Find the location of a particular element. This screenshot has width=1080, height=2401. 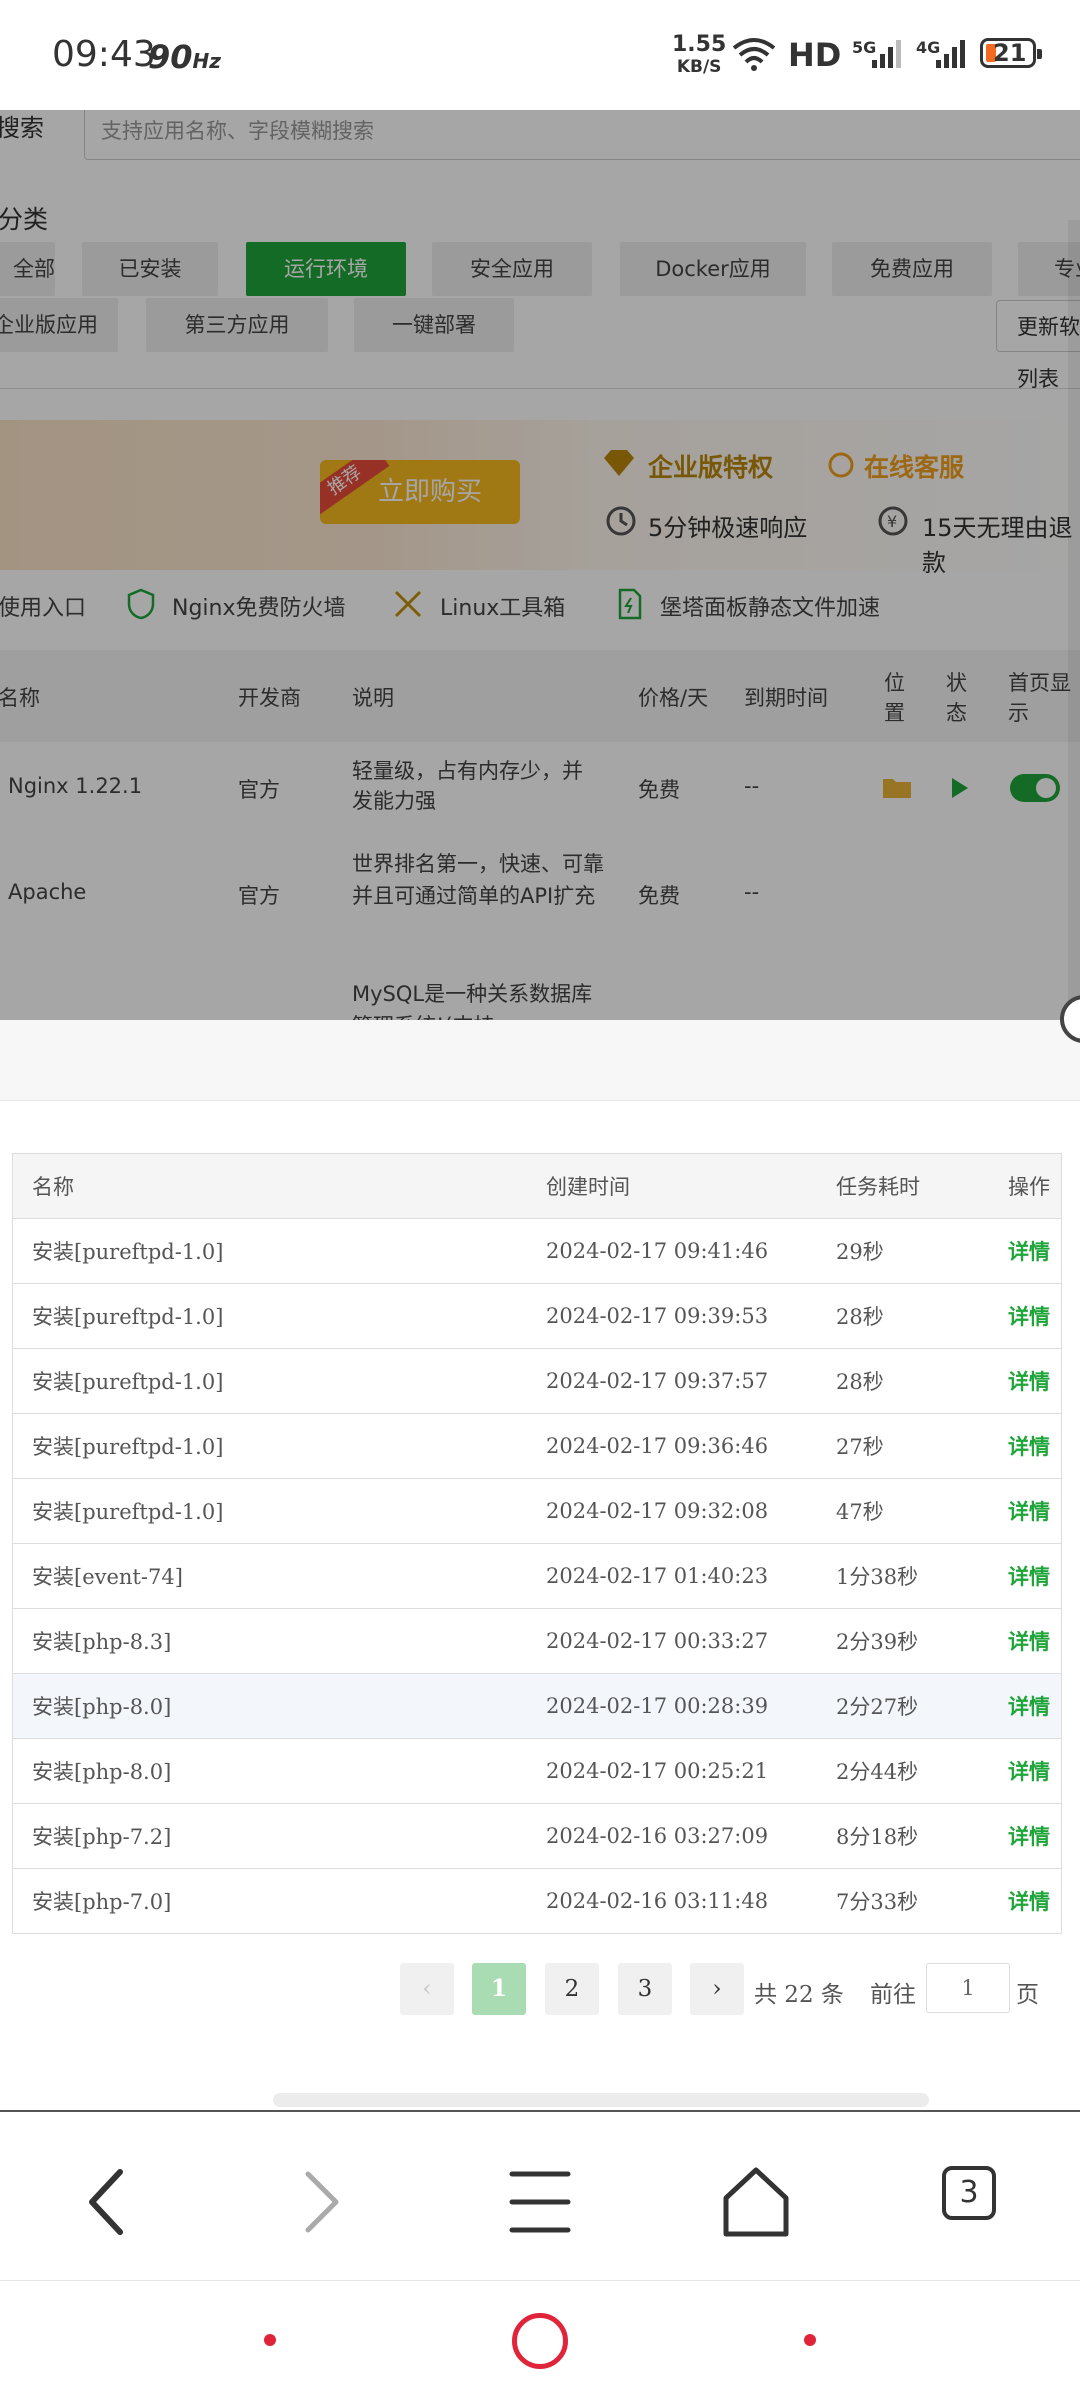

home-icon is located at coordinates (756, 2202).